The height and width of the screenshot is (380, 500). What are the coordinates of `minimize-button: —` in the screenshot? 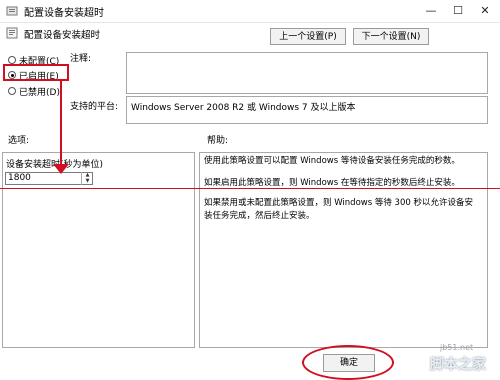 It's located at (431, 11).